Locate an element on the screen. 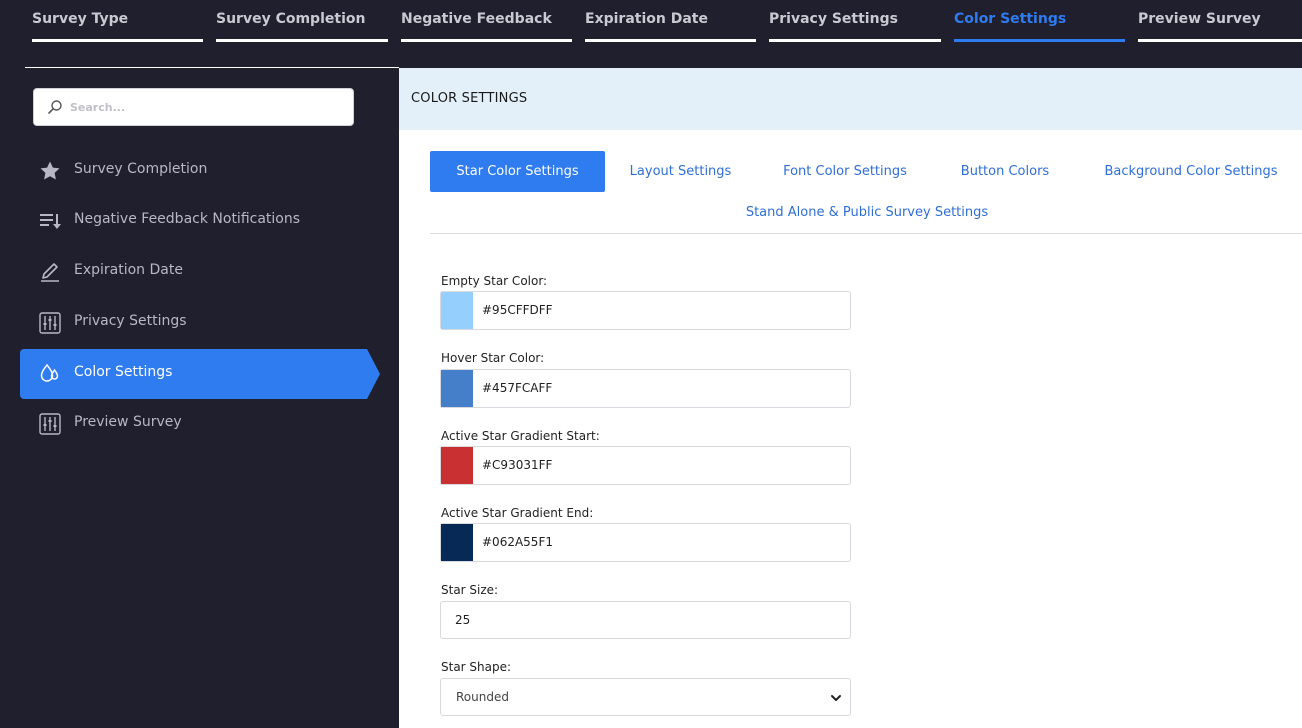 This screenshot has height=728, width=1302. sidebar-item-preview-survey: Preview Survey is located at coordinates (193, 424).